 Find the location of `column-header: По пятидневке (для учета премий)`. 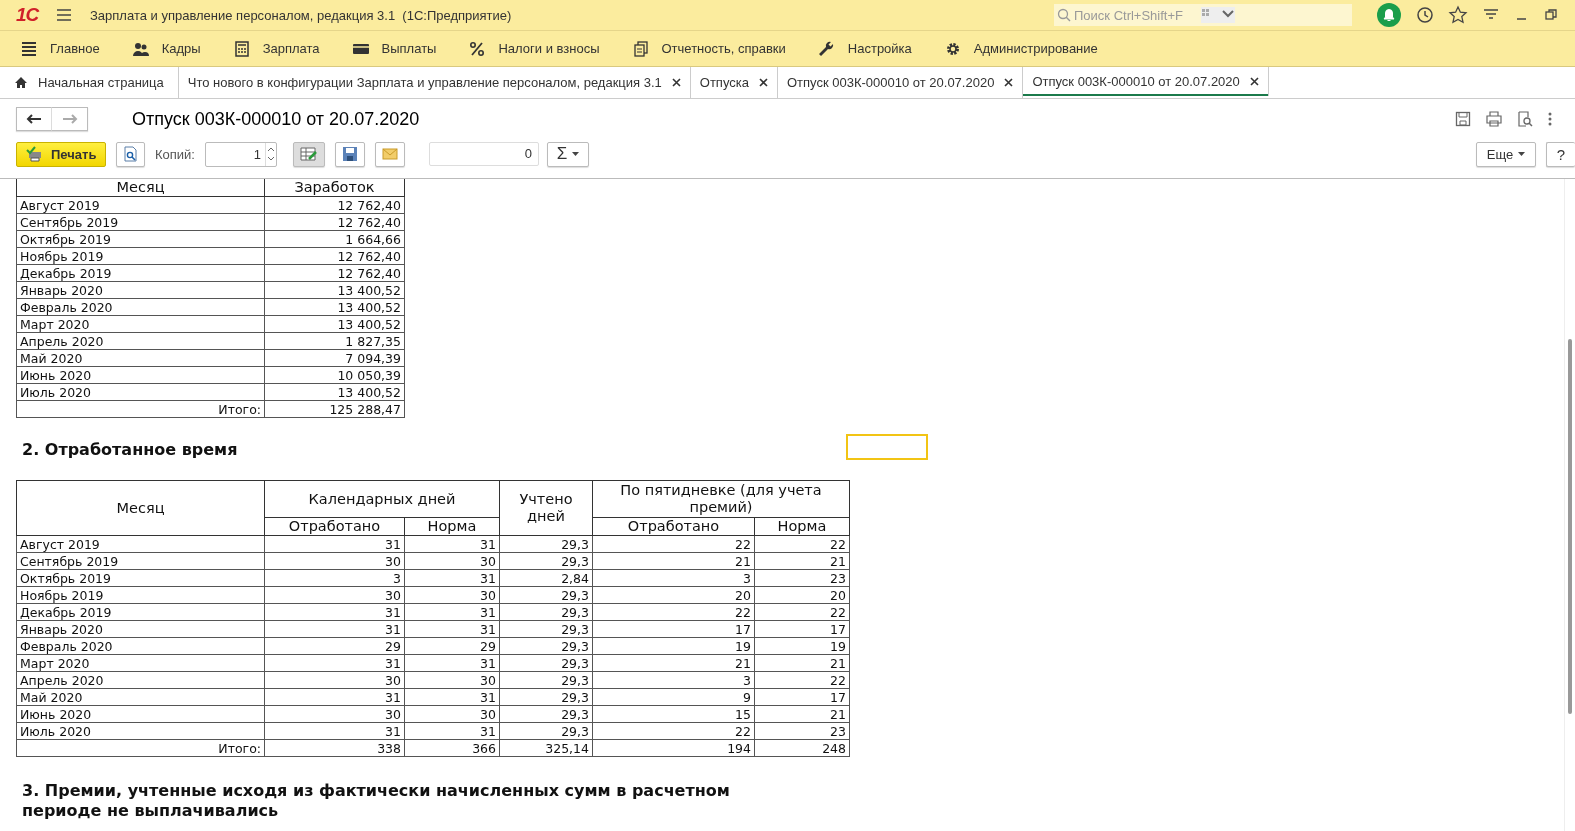

column-header: По пятидневке (для учета премий) is located at coordinates (721, 499).